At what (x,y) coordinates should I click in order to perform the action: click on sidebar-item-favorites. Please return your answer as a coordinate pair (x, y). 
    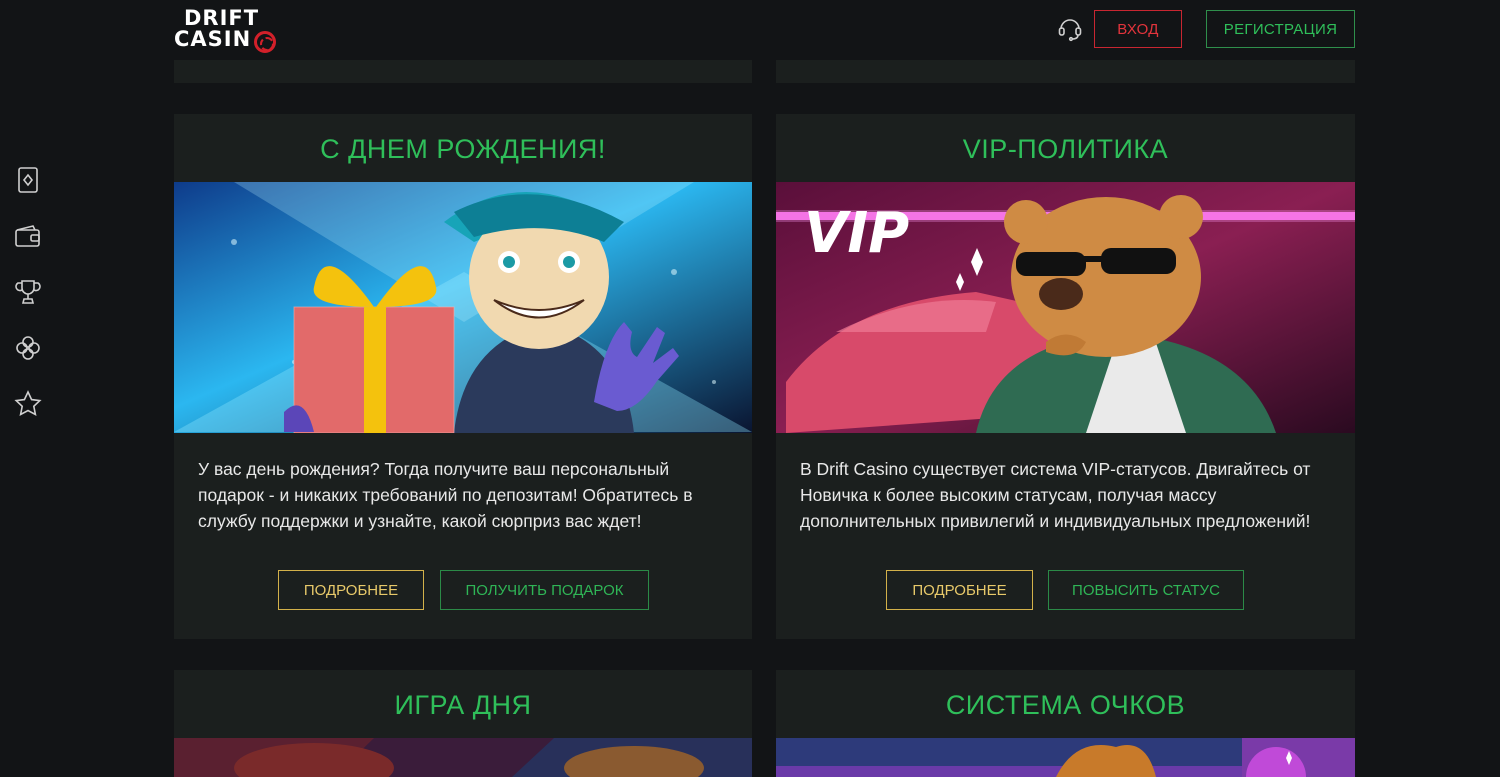
    Looking at the image, I should click on (28, 404).